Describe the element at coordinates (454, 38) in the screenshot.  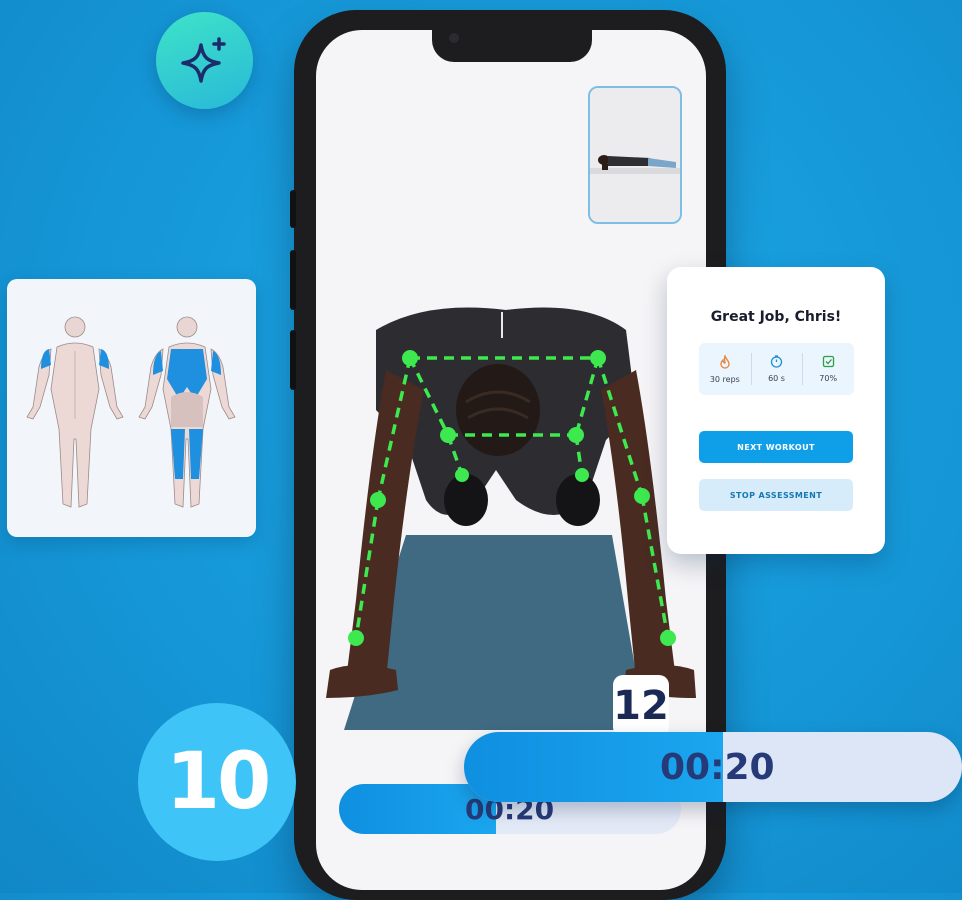
I see `front-camera` at that location.